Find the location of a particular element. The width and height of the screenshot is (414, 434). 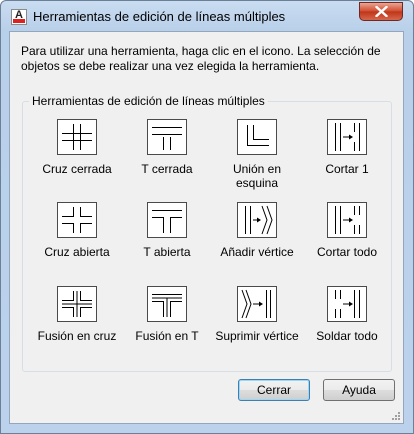

tool-add-vertex: Añadir vértice is located at coordinates (257, 230).